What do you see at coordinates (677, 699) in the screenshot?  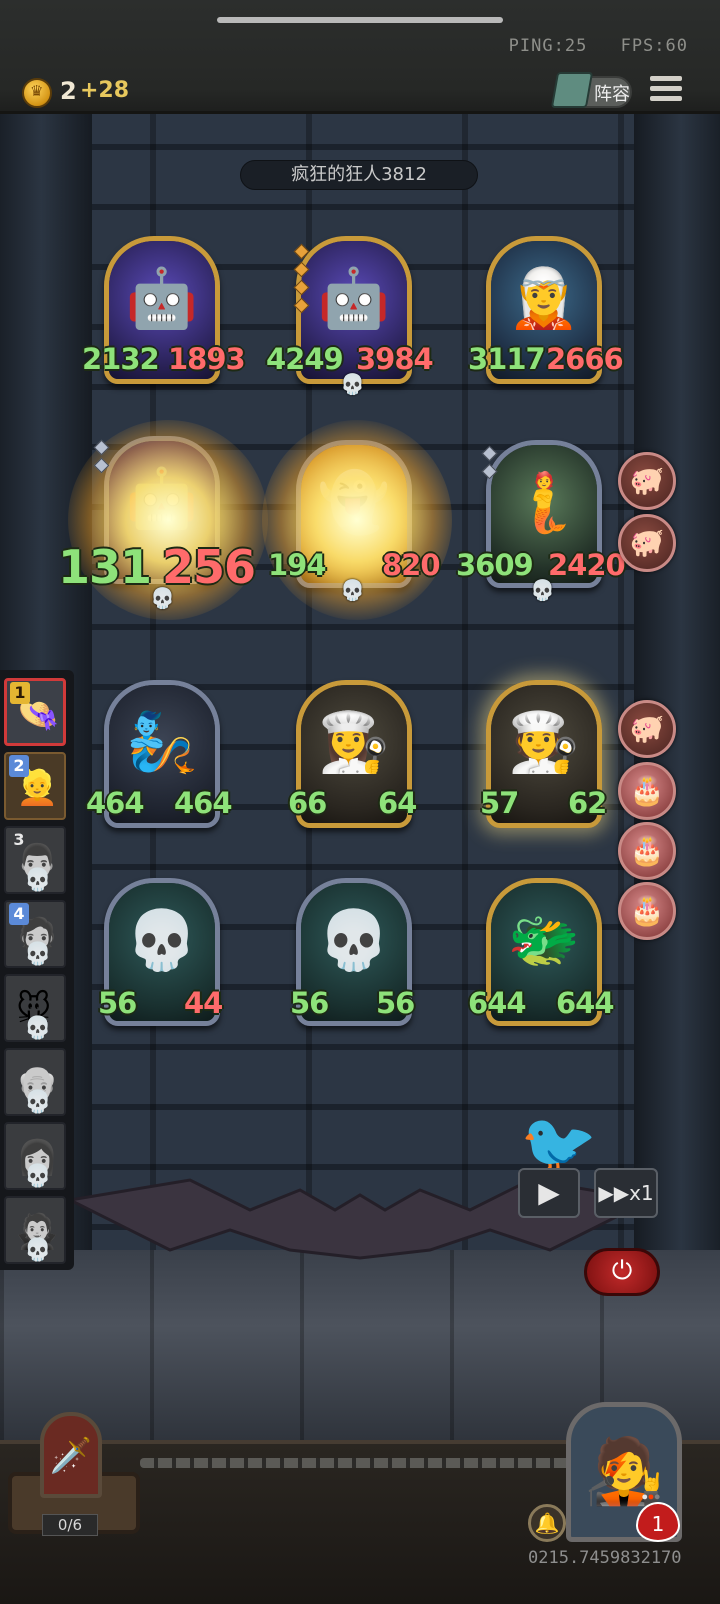 I see `right-pillar` at bounding box center [677, 699].